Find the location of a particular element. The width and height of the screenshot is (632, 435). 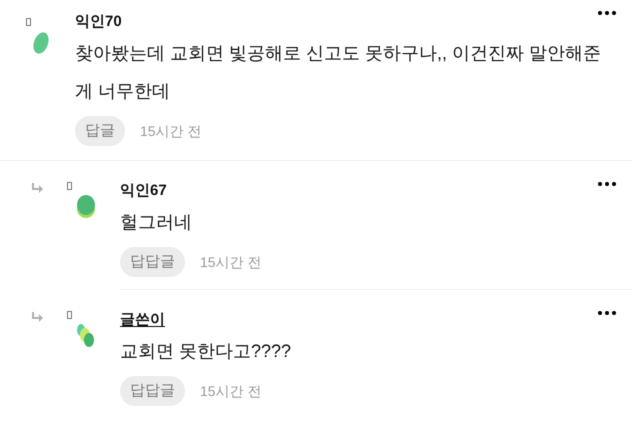

comment-text: 교회면 못한다고???? is located at coordinates (206, 351).